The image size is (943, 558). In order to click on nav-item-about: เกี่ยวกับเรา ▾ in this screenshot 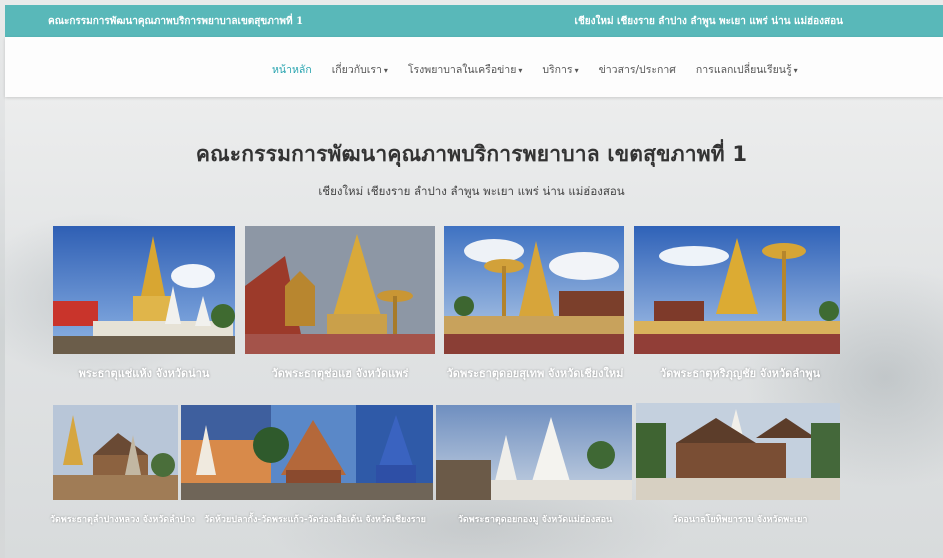, I will do `click(360, 69)`.